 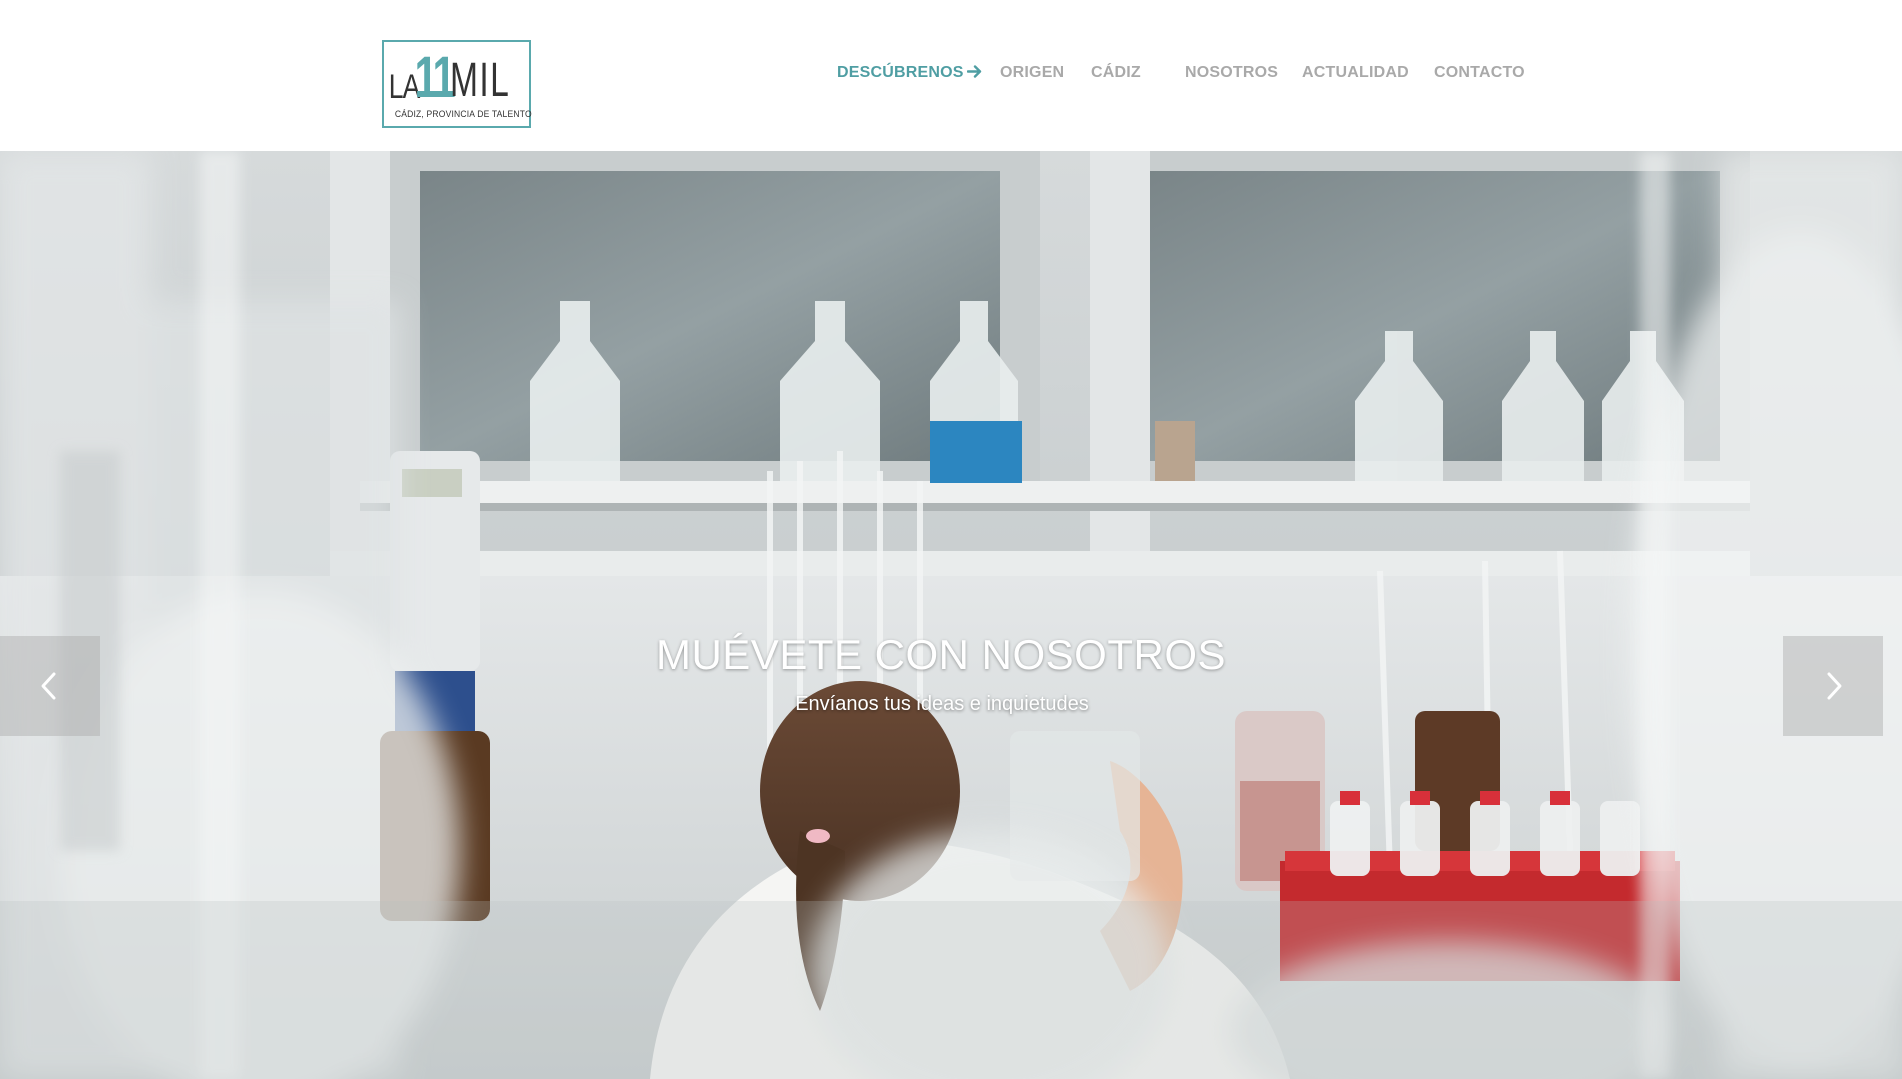 I want to click on logo-wordmark: LA 11 MIL, so click(x=456, y=77).